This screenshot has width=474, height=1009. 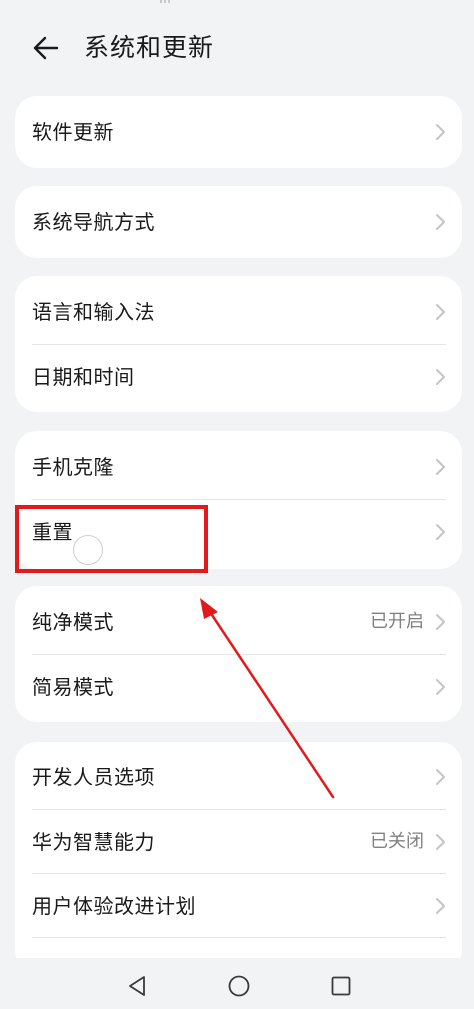 I want to click on settings-group-navigation: 系统导航方式, so click(x=238, y=222).